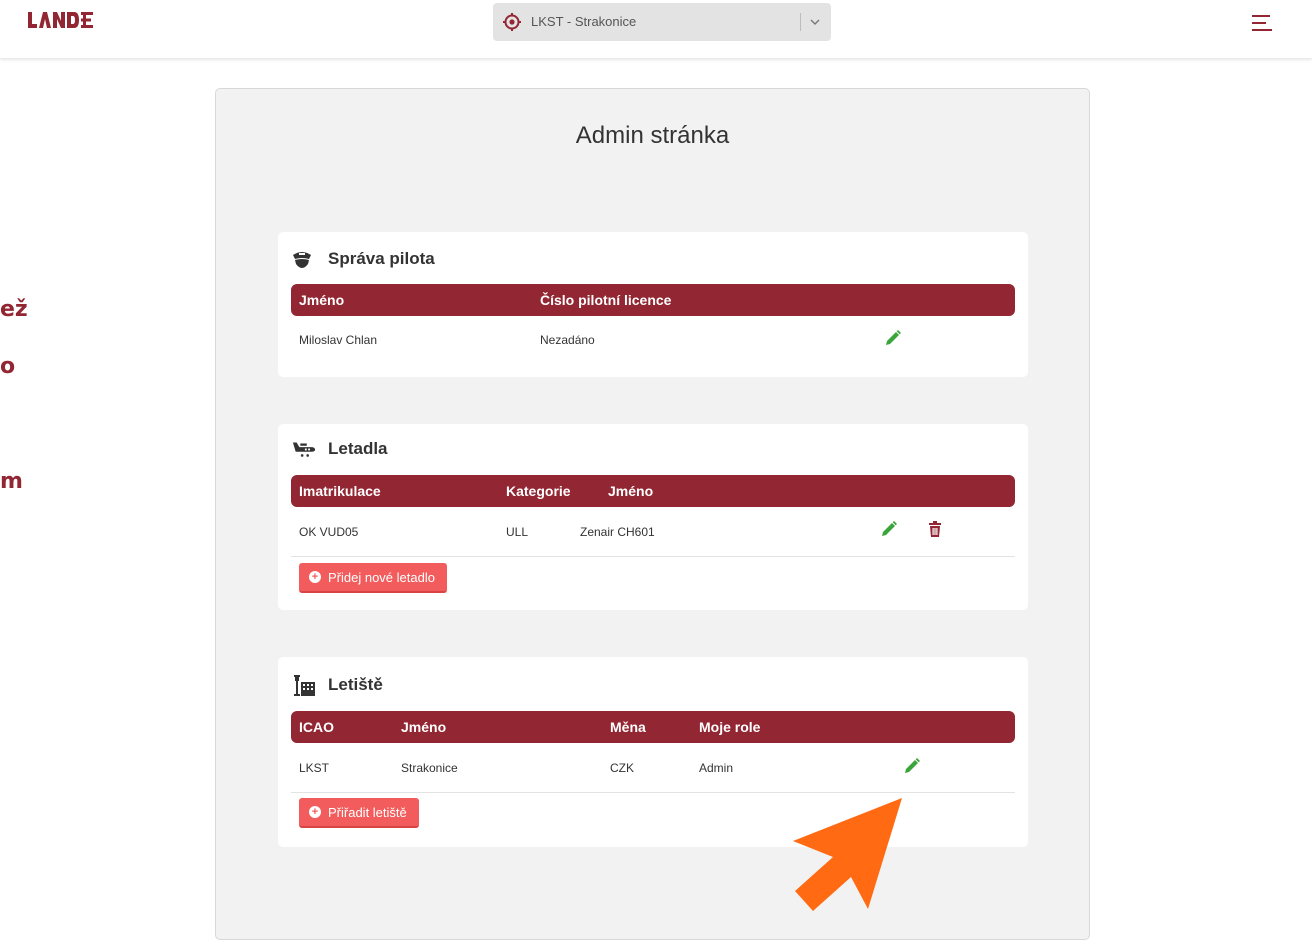 This screenshot has height=945, width=1312. I want to click on pilot-section-header: Správa pilota, so click(363, 259).